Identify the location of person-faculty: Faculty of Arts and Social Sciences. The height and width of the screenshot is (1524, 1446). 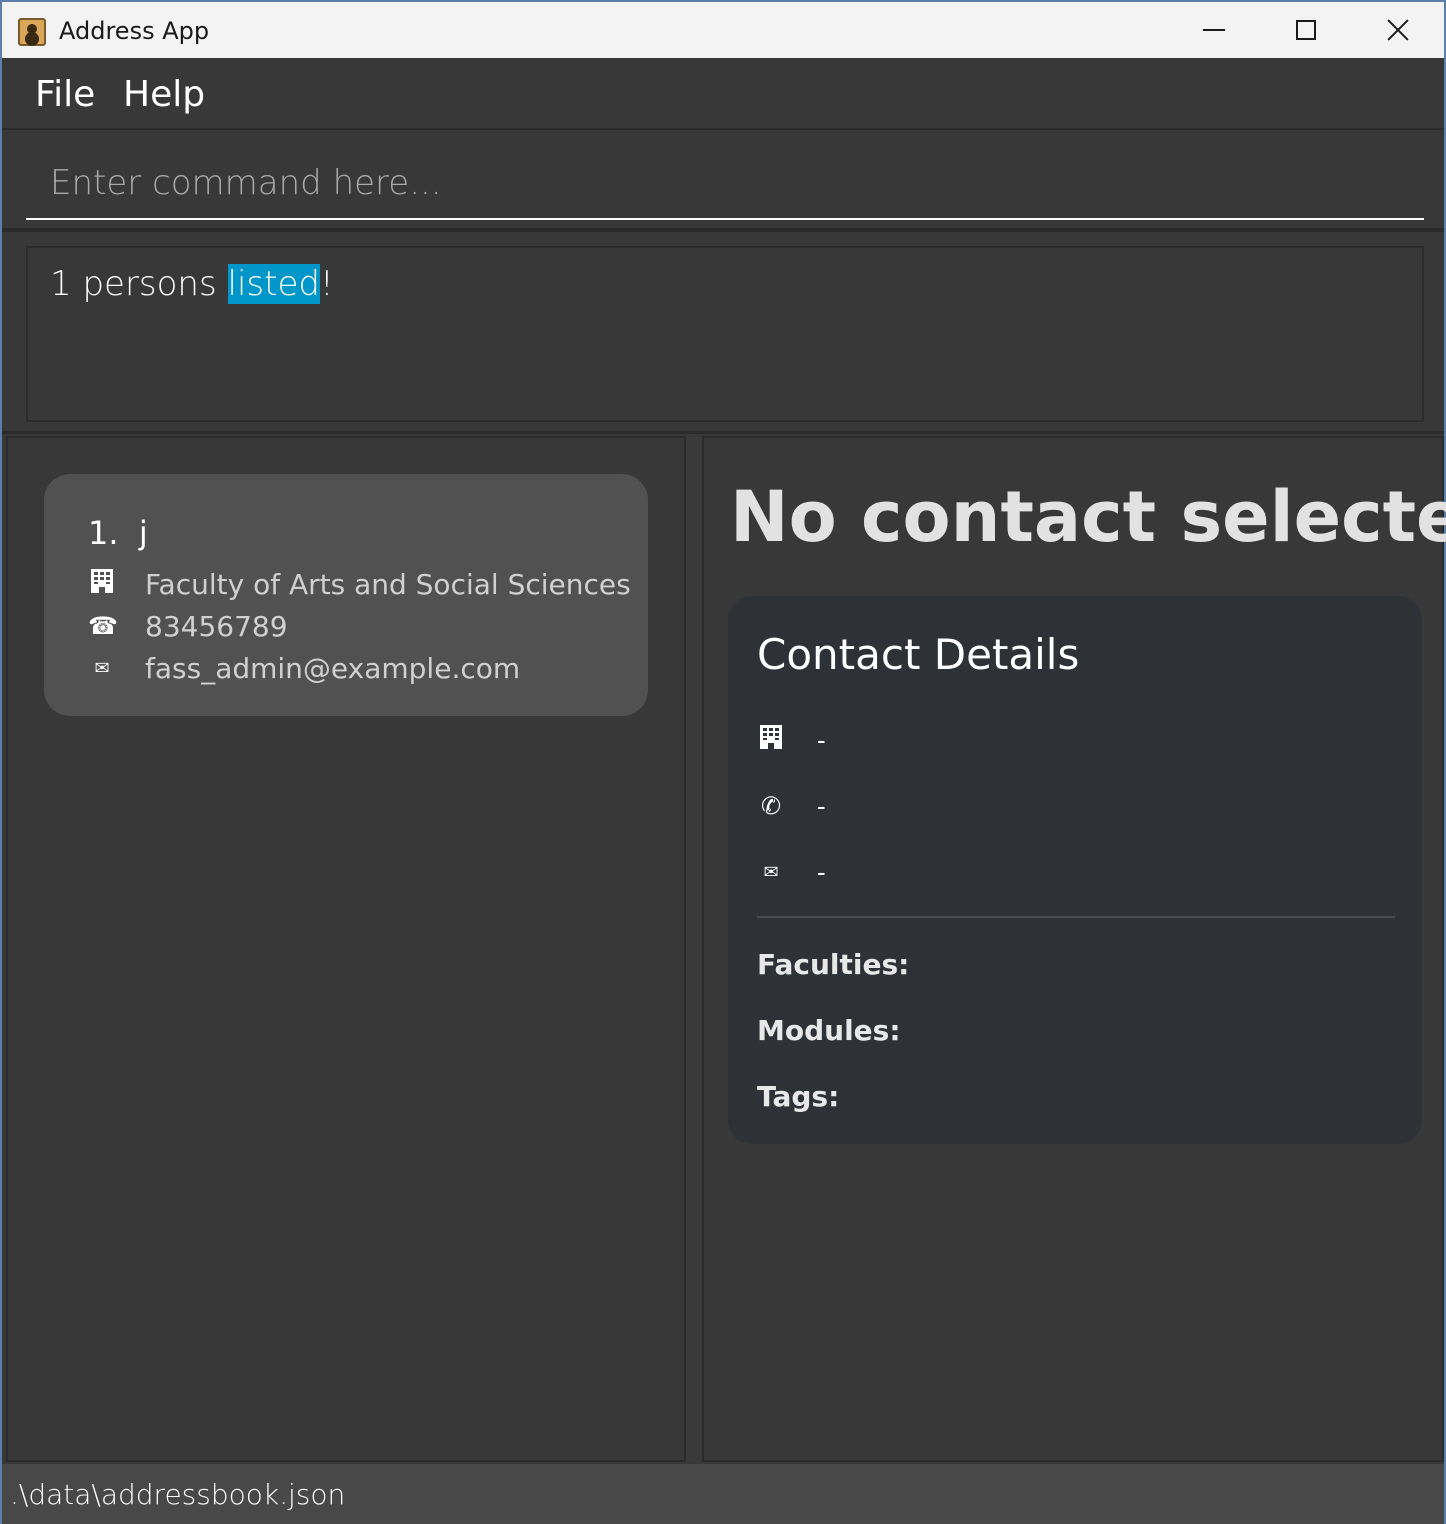
(388, 584).